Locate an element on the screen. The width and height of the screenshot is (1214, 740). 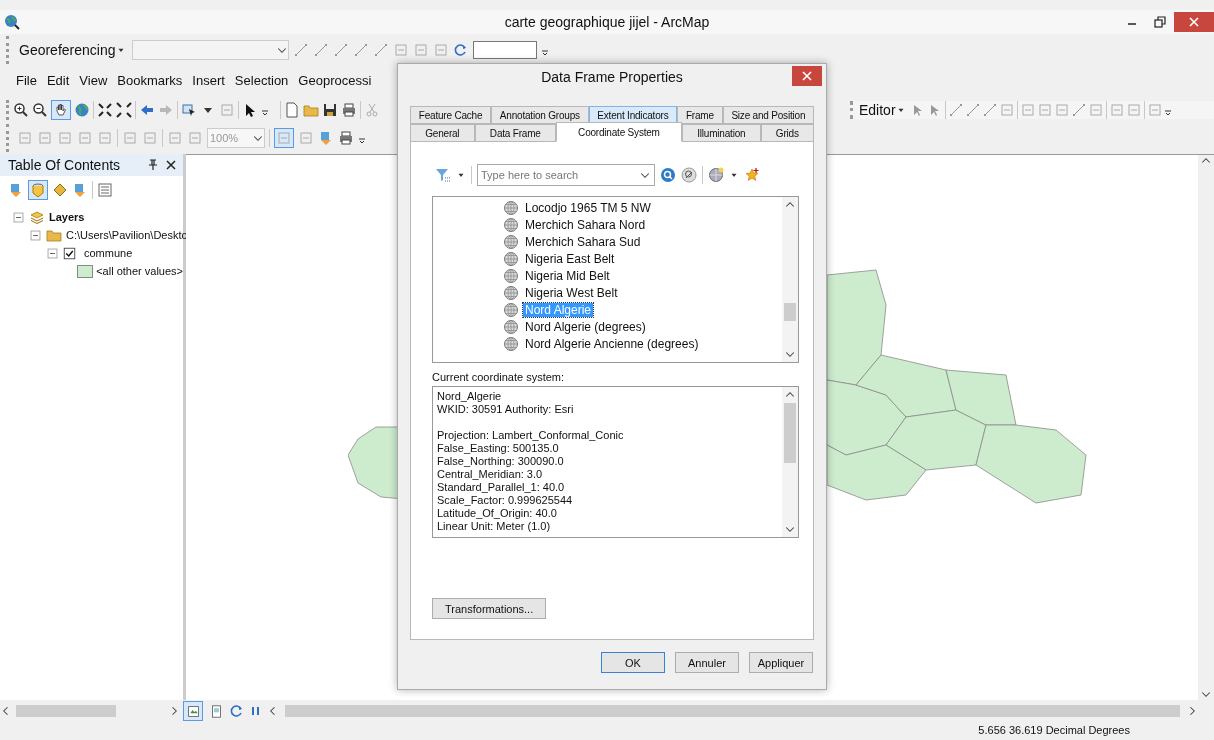
detail-line: Standard_Parallel_1: 40.0 is located at coordinates (501, 487).